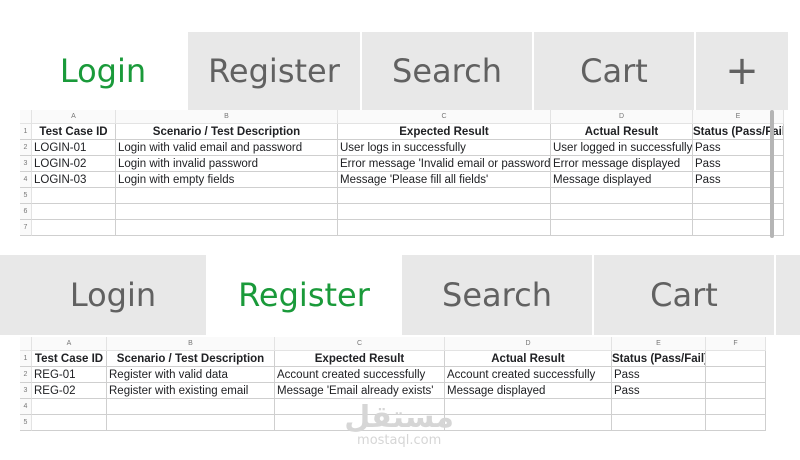 This screenshot has width=800, height=460. Describe the element at coordinates (736, 344) in the screenshot. I see `col-letter: F` at that location.